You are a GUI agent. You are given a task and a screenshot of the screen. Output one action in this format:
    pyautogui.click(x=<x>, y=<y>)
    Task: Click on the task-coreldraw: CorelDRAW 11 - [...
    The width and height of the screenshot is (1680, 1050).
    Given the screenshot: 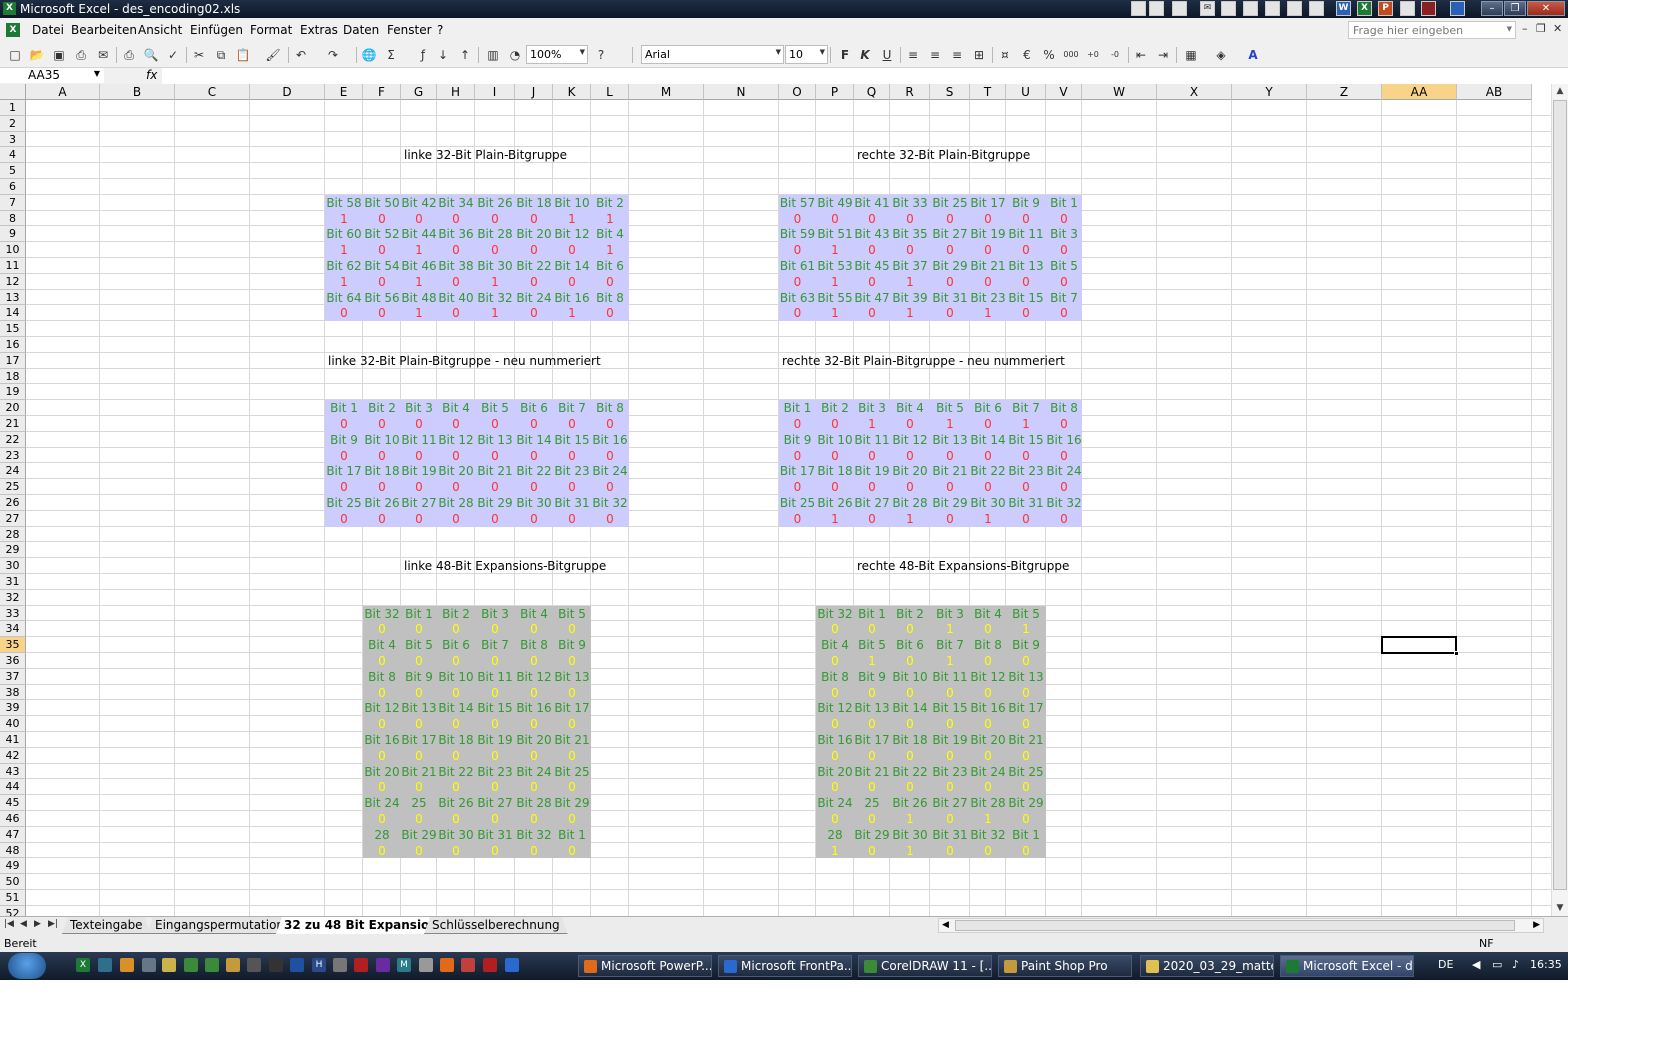 What is the action you would take?
    pyautogui.click(x=925, y=966)
    